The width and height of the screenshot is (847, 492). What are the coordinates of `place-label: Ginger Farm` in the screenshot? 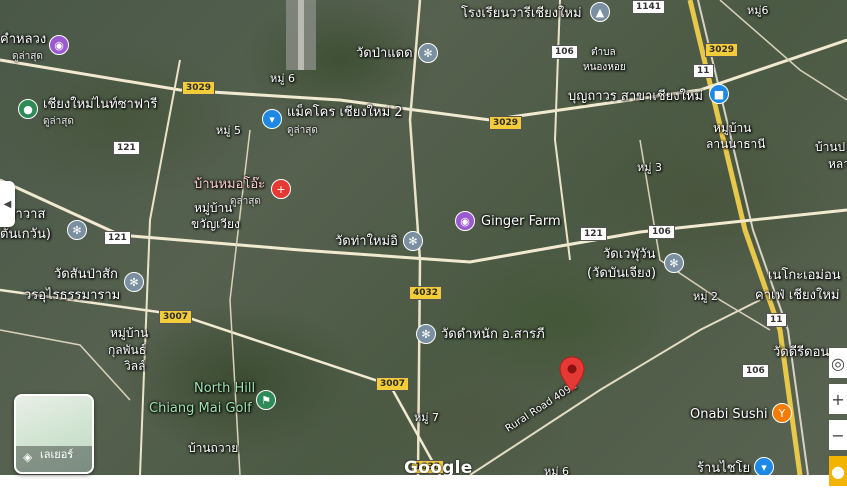 It's located at (521, 221).